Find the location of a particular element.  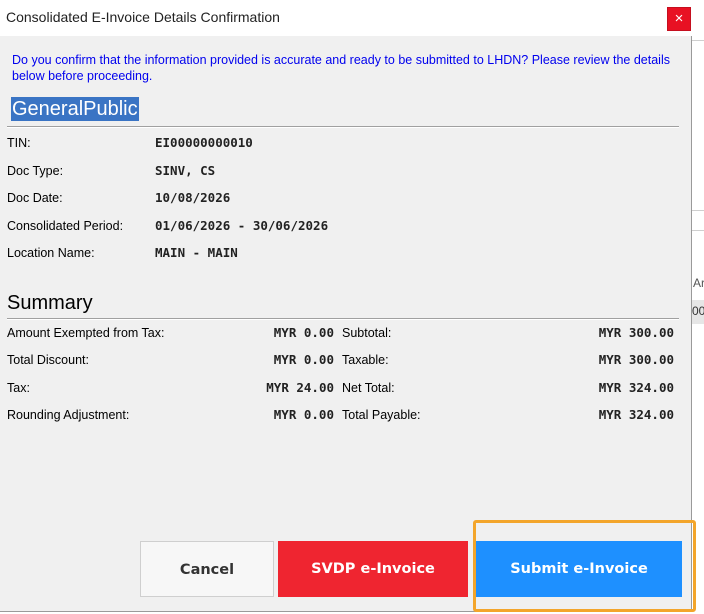

customer-name: GeneralPublic is located at coordinates (75, 109).